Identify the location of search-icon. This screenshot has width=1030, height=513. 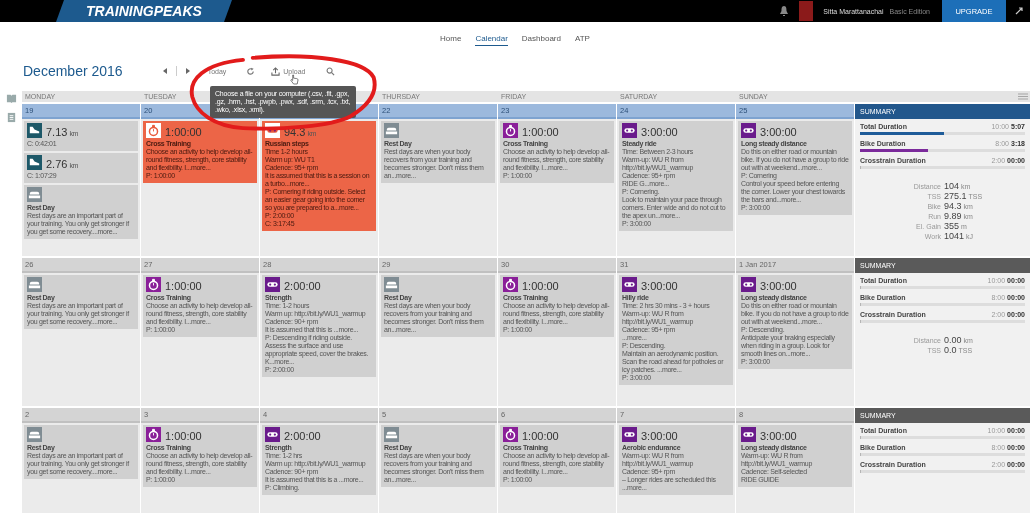
(330, 71).